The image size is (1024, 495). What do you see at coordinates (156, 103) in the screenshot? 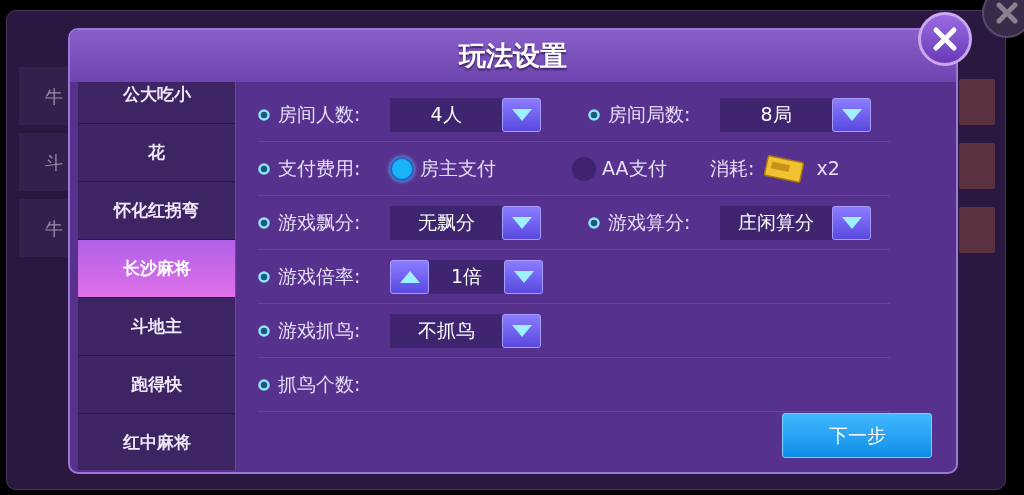
I see `sidebar-tab: 公大吃小` at bounding box center [156, 103].